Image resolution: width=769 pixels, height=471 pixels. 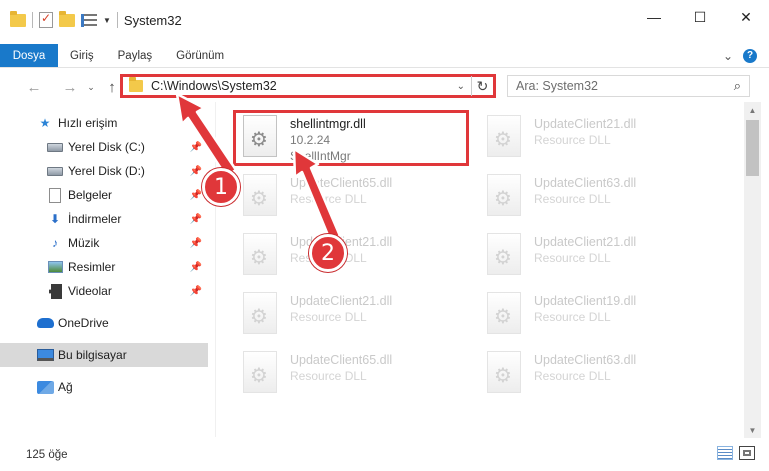 What do you see at coordinates (67, 18) in the screenshot?
I see `new-folder-icon` at bounding box center [67, 18].